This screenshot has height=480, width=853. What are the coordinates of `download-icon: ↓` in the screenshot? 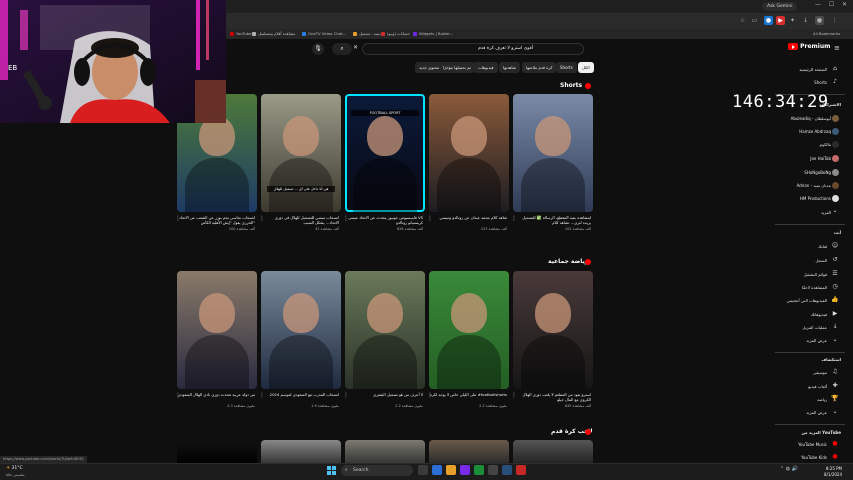 It's located at (805, 20).